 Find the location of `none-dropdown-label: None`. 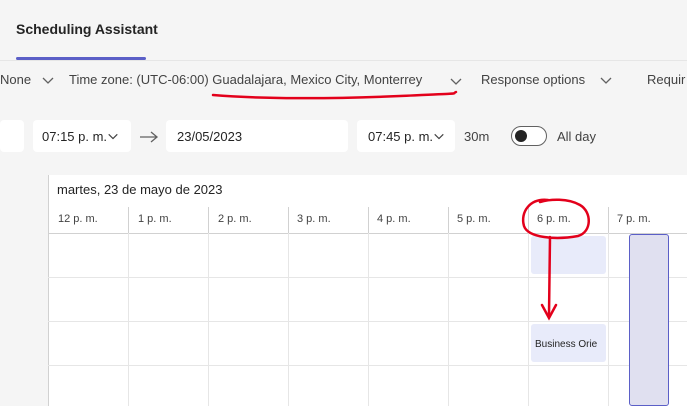

none-dropdown-label: None is located at coordinates (15, 79).